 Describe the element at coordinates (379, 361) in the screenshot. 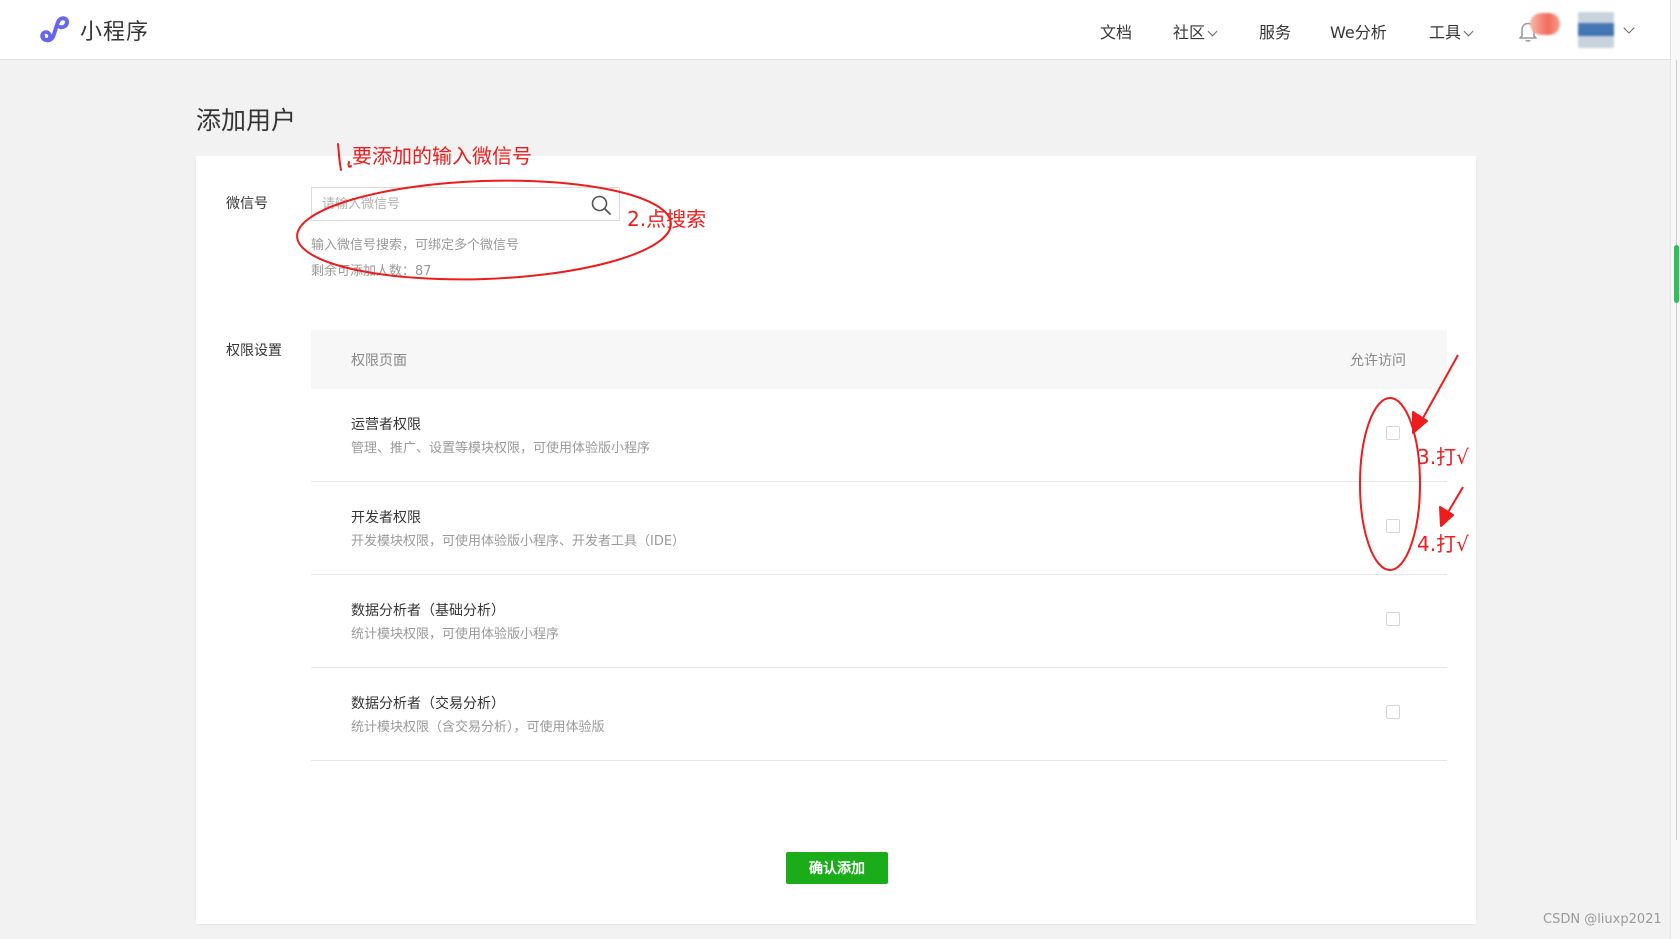

I see `column-header-page: 权限页面` at that location.